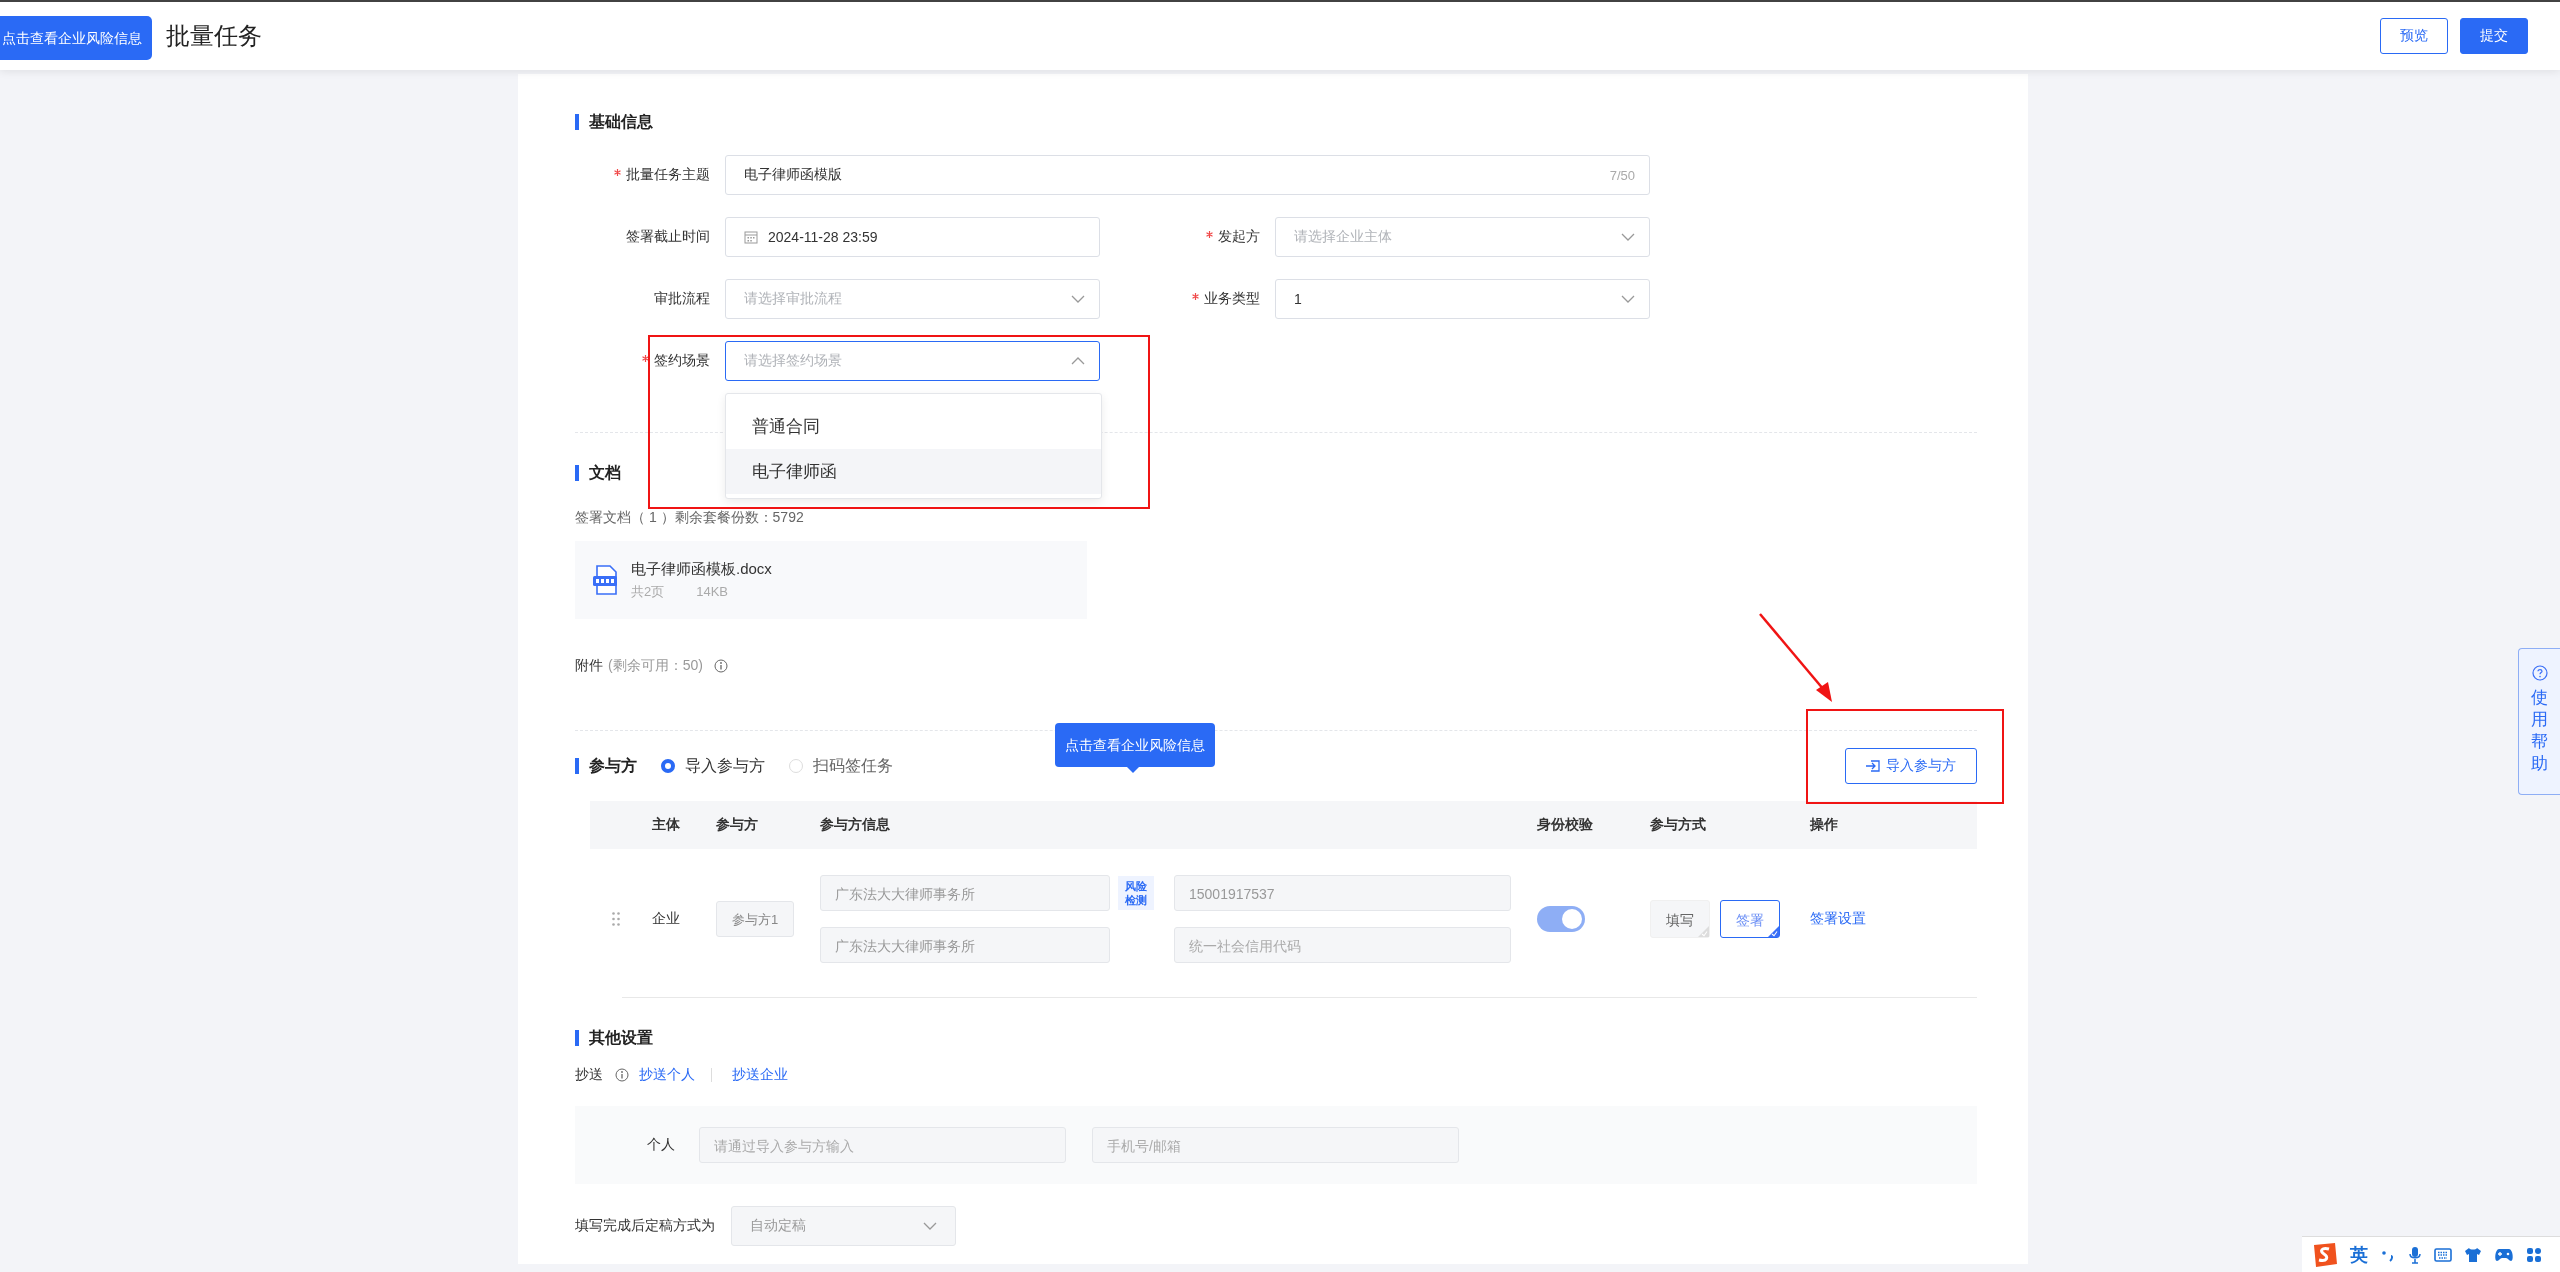 The height and width of the screenshot is (1272, 2560). I want to click on participant-field: 参与方1, so click(755, 919).